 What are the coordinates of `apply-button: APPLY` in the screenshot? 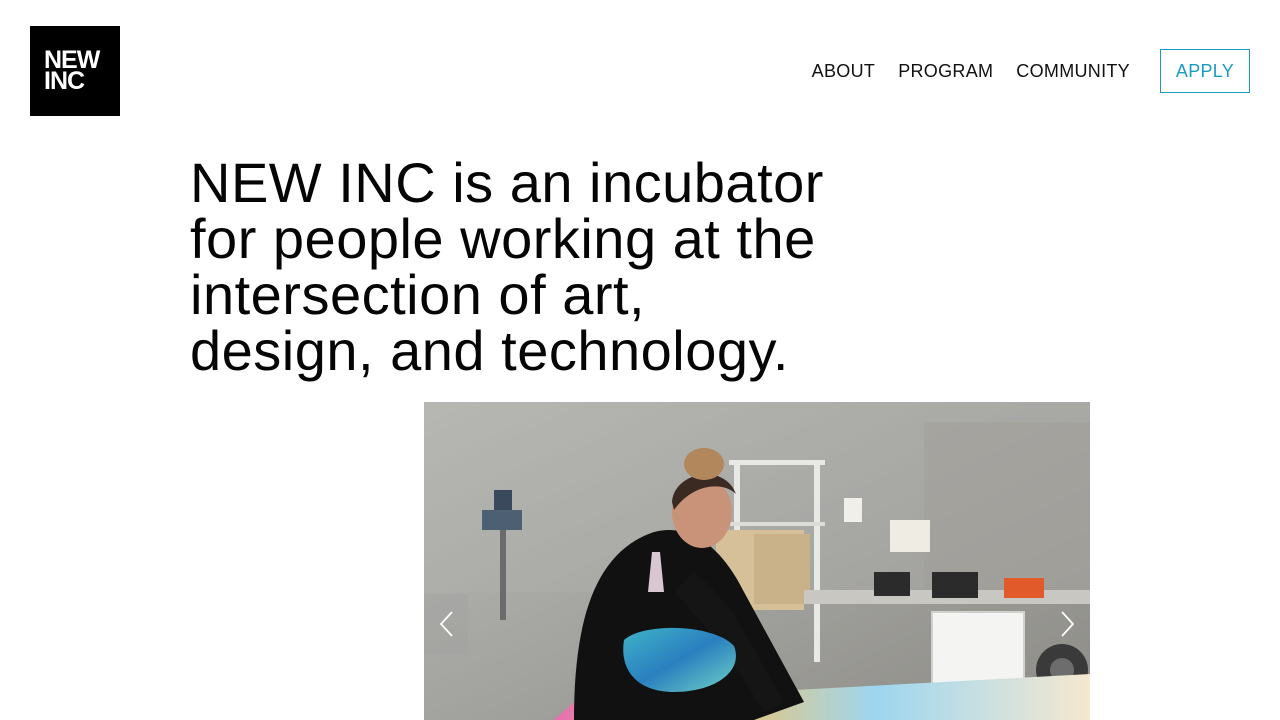 It's located at (1205, 71).